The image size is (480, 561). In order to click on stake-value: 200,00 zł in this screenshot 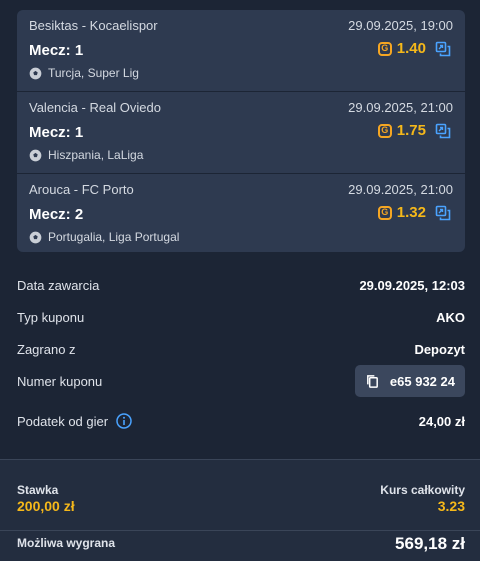, I will do `click(46, 506)`.